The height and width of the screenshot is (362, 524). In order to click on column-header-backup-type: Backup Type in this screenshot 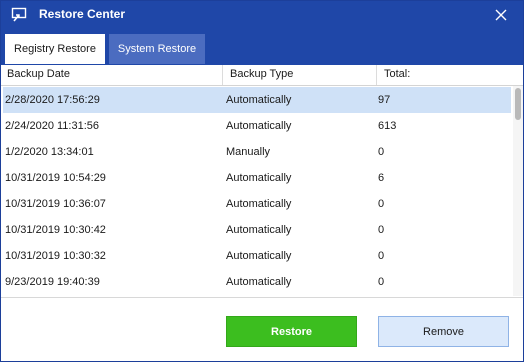, I will do `click(261, 74)`.